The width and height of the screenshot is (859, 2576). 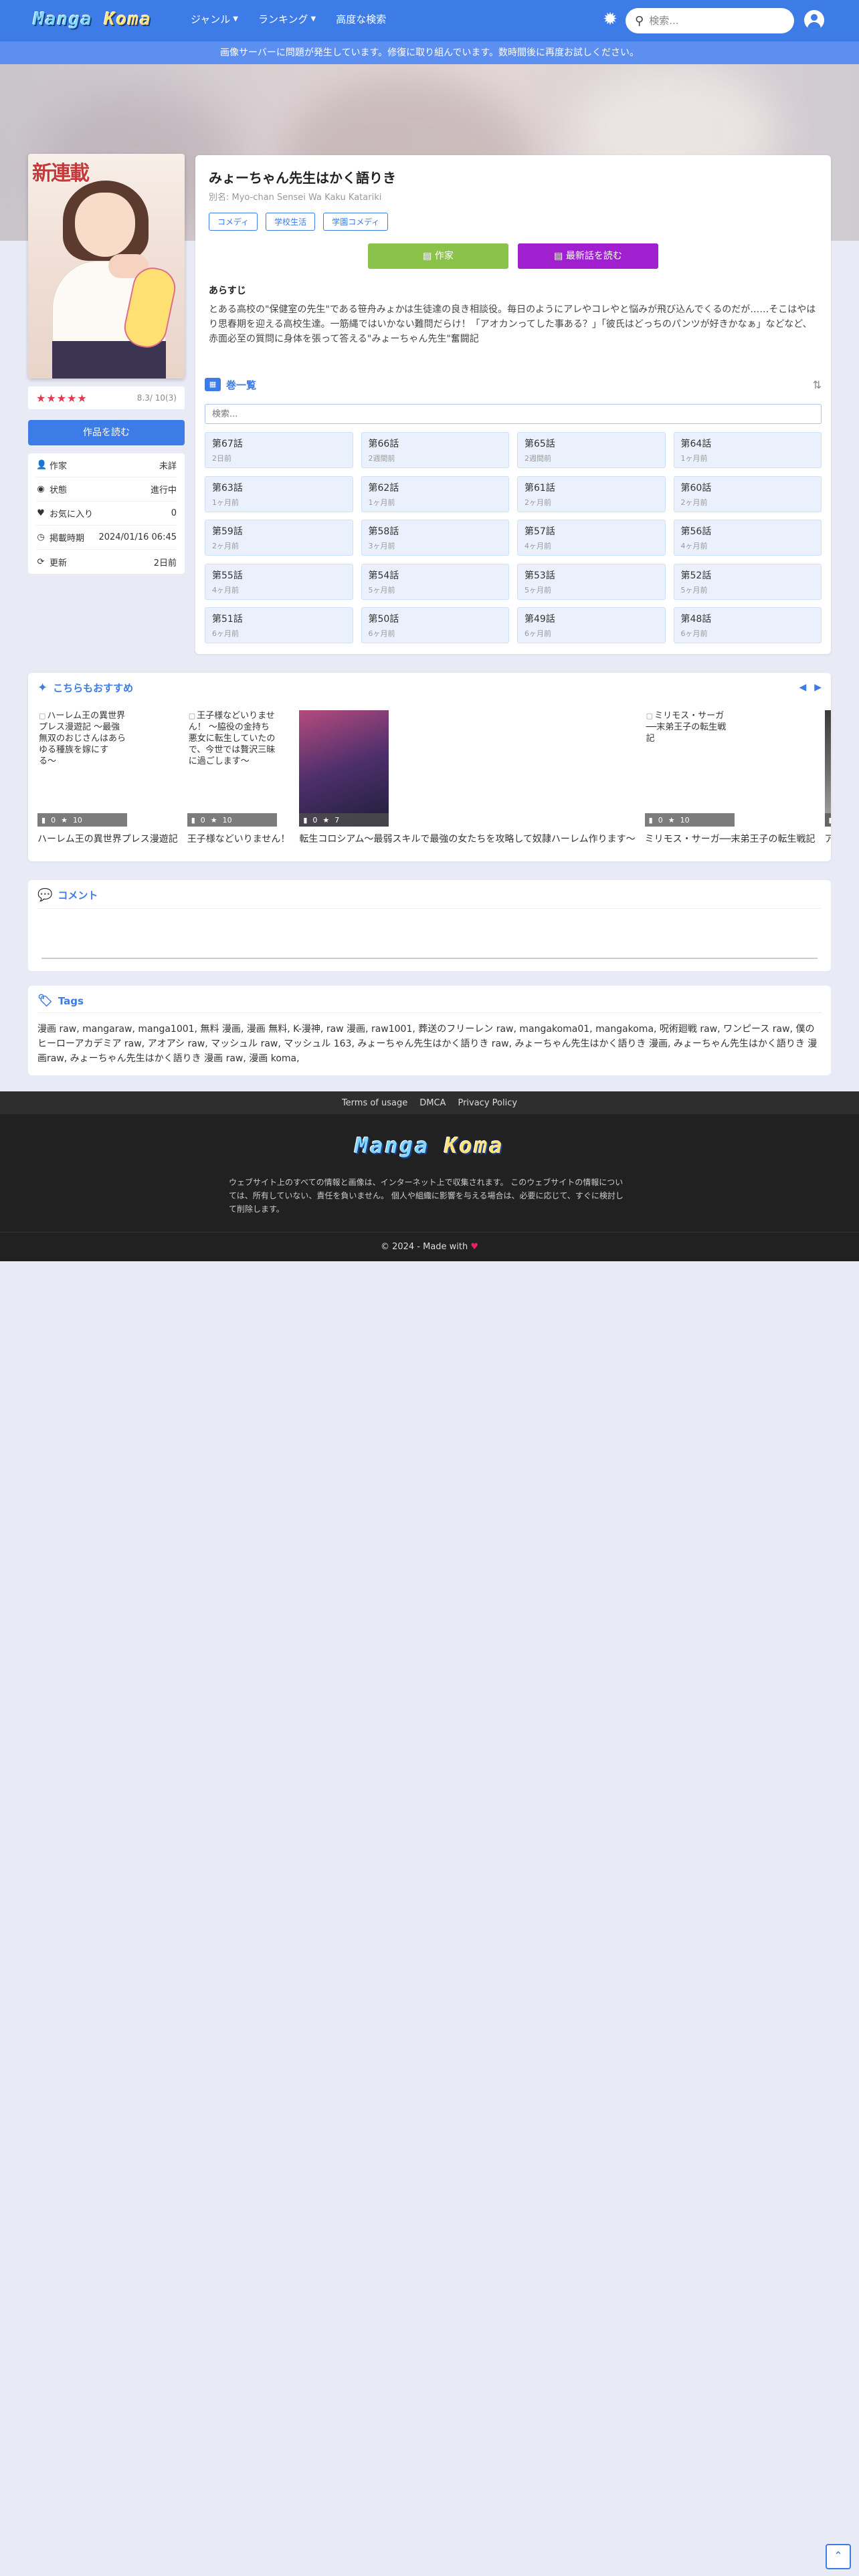 I want to click on latest-chapter-label: 最新話を読む, so click(x=593, y=256).